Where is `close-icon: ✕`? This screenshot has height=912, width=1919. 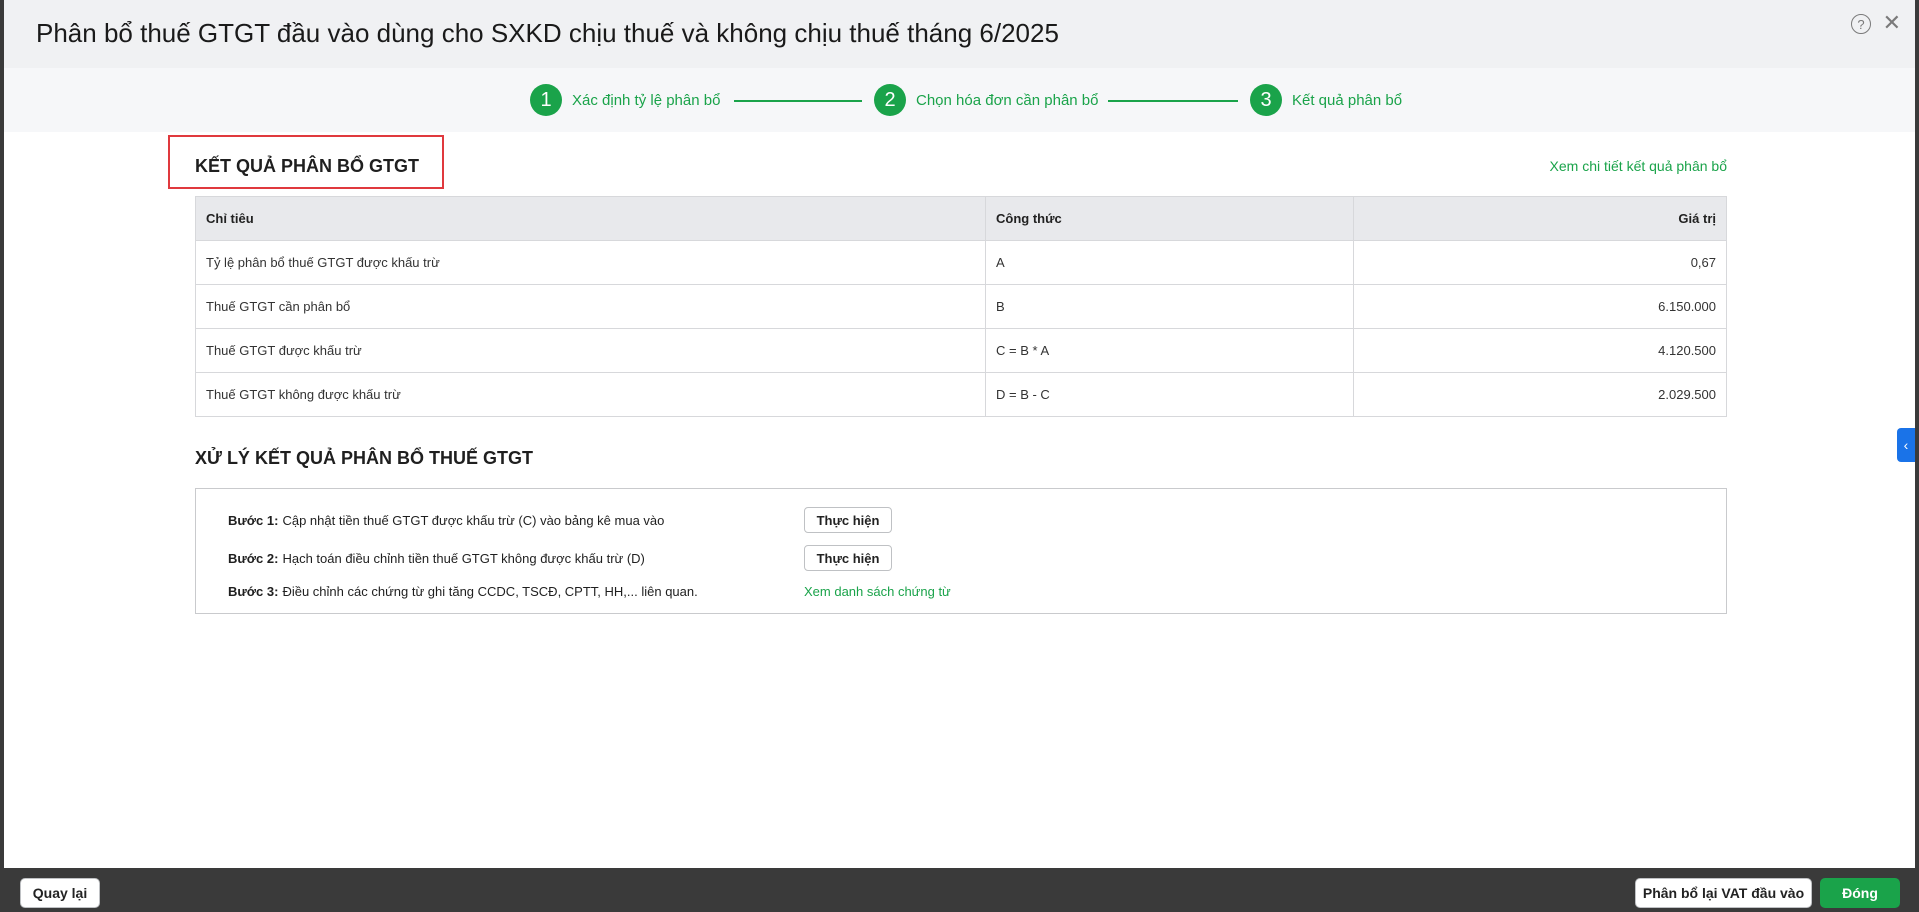 close-icon: ✕ is located at coordinates (1892, 23).